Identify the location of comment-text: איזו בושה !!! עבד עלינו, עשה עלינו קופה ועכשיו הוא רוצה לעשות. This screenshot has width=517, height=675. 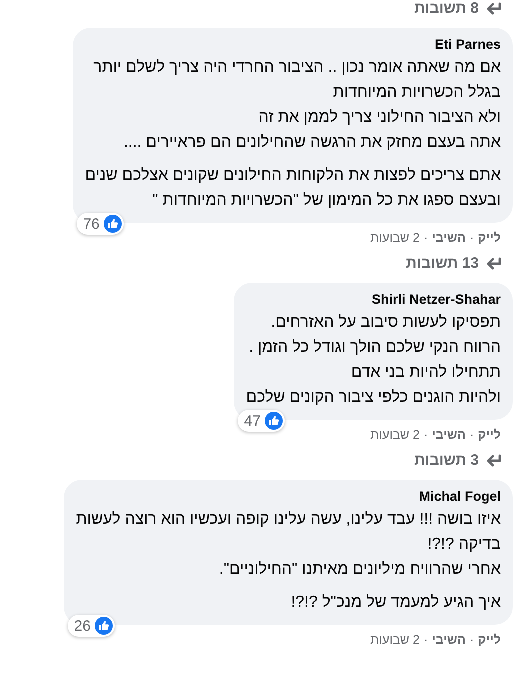
(288, 520).